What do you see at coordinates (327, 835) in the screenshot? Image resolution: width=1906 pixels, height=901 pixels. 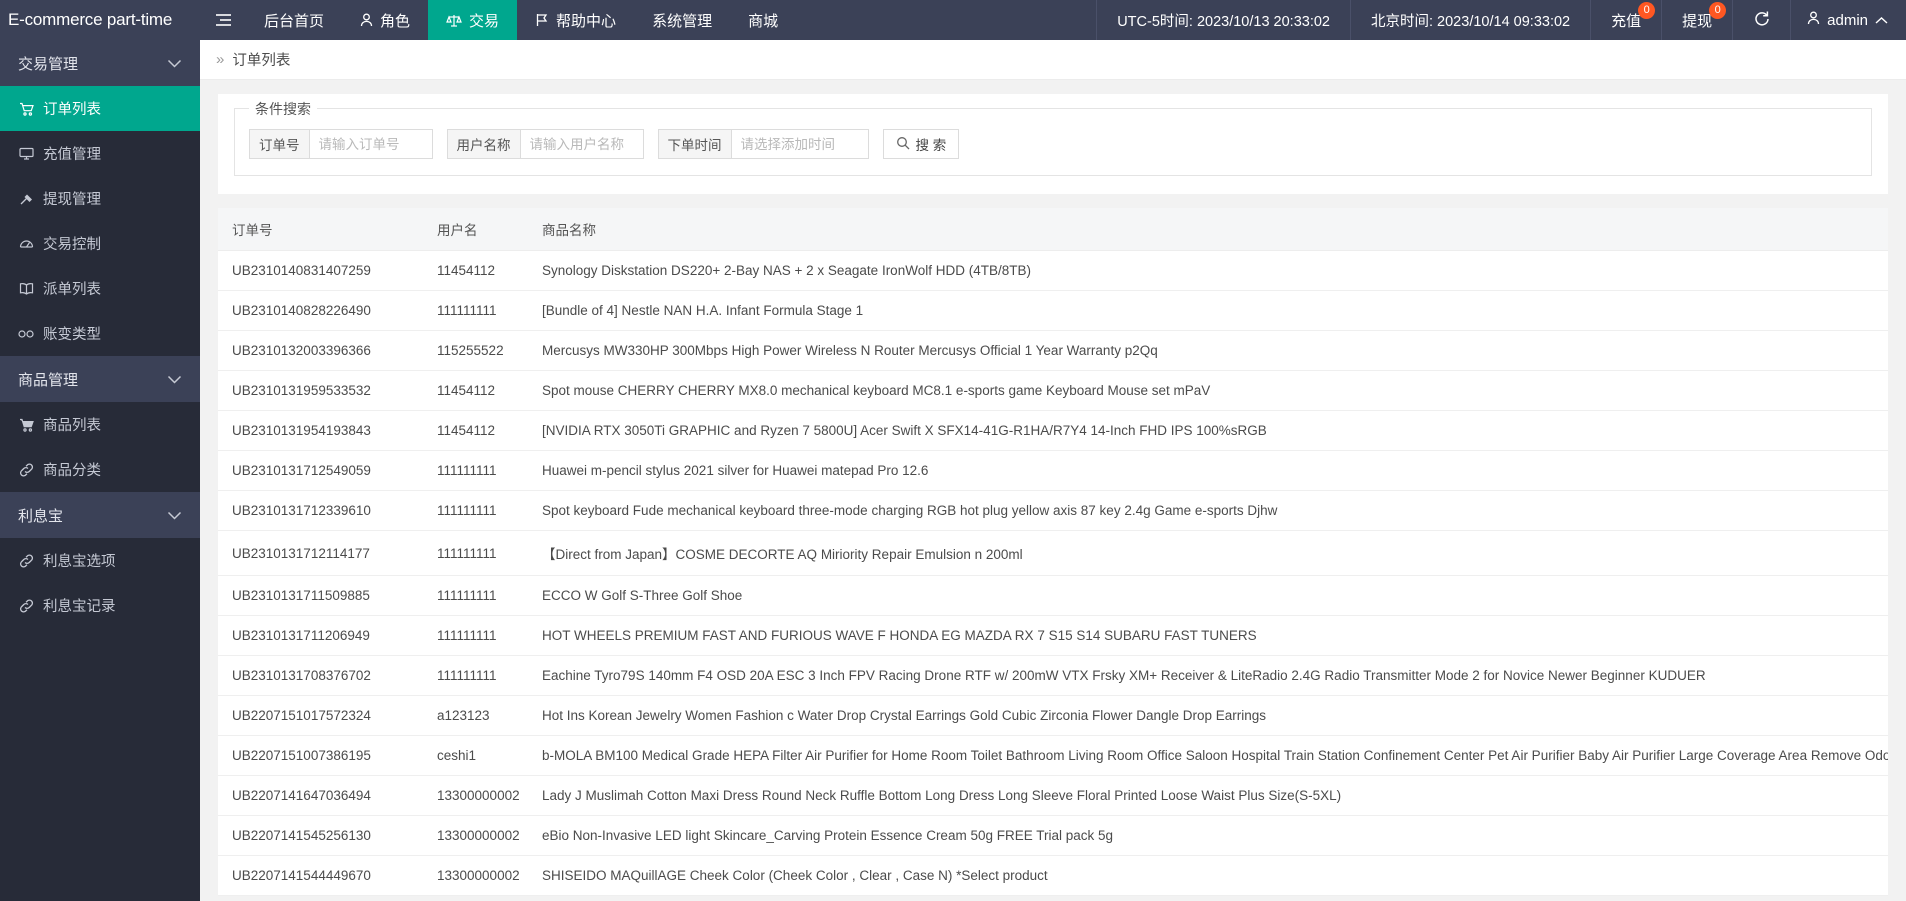 I see `table-cell: UB2207141545256130` at bounding box center [327, 835].